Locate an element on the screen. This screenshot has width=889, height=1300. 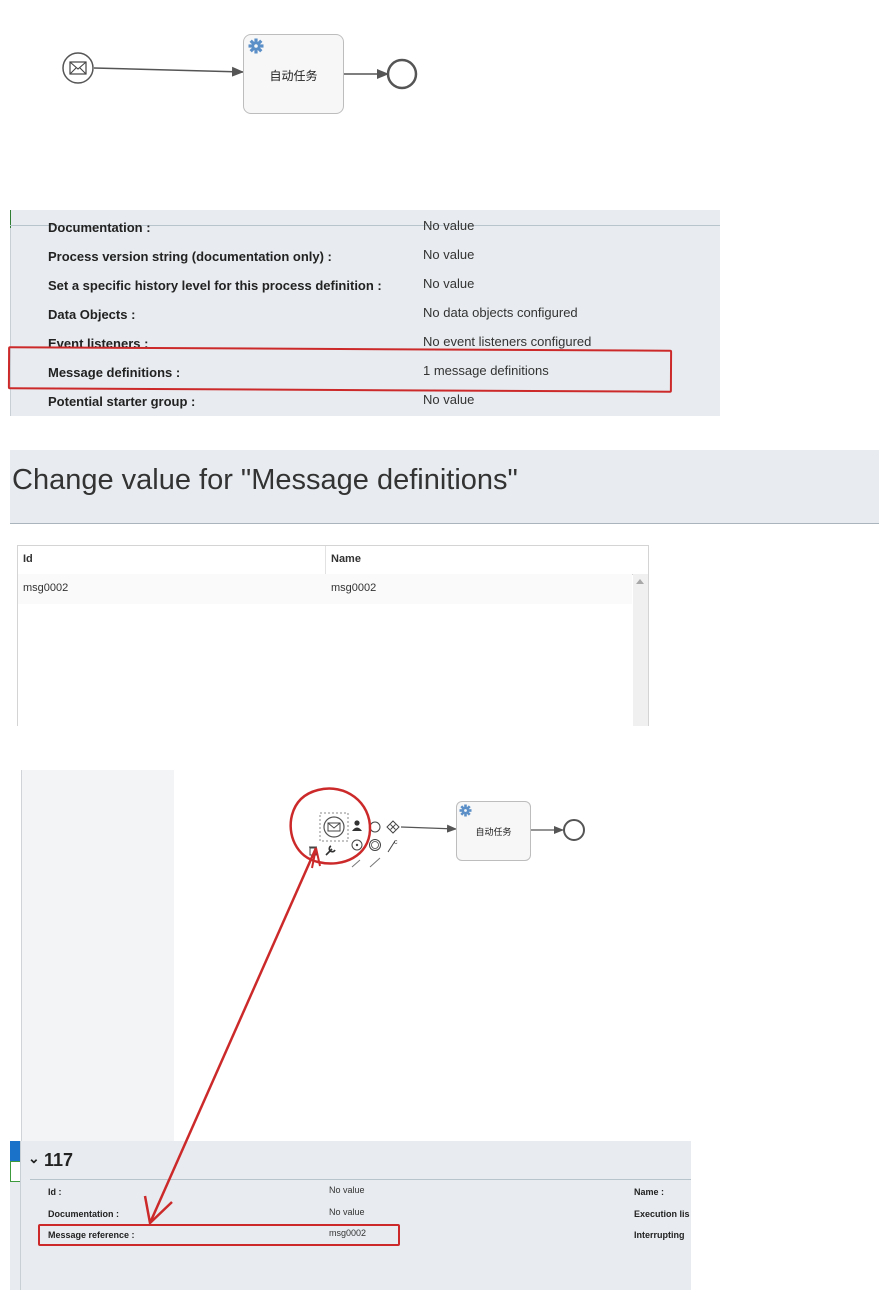
dialog-title: Change value for "Message definitions" is located at coordinates (265, 480).